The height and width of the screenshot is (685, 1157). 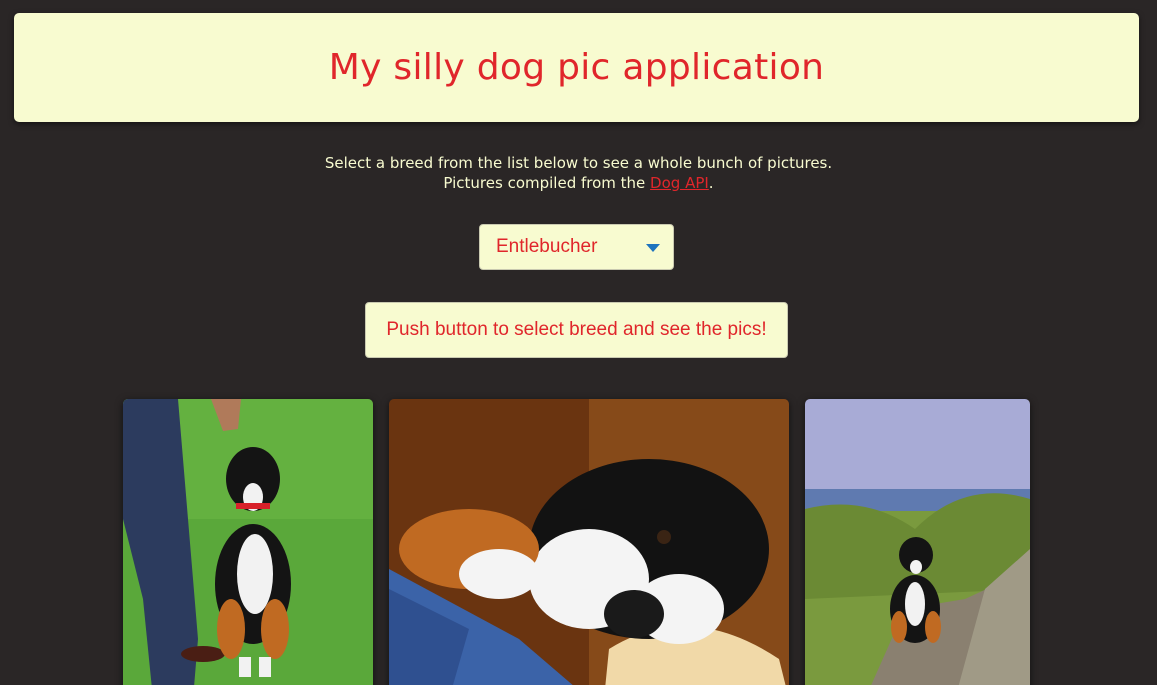 I want to click on breed-select: Entlebucher, so click(x=576, y=247).